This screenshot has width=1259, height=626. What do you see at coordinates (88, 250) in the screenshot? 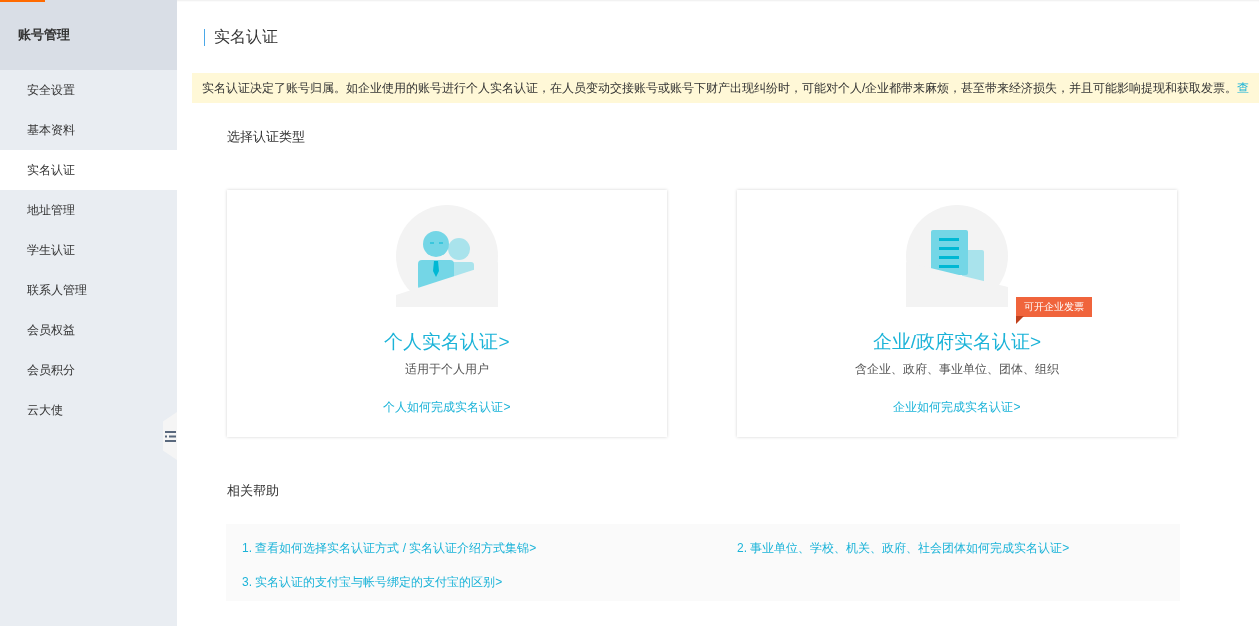
I see `sidebar-item: 学生认证` at bounding box center [88, 250].